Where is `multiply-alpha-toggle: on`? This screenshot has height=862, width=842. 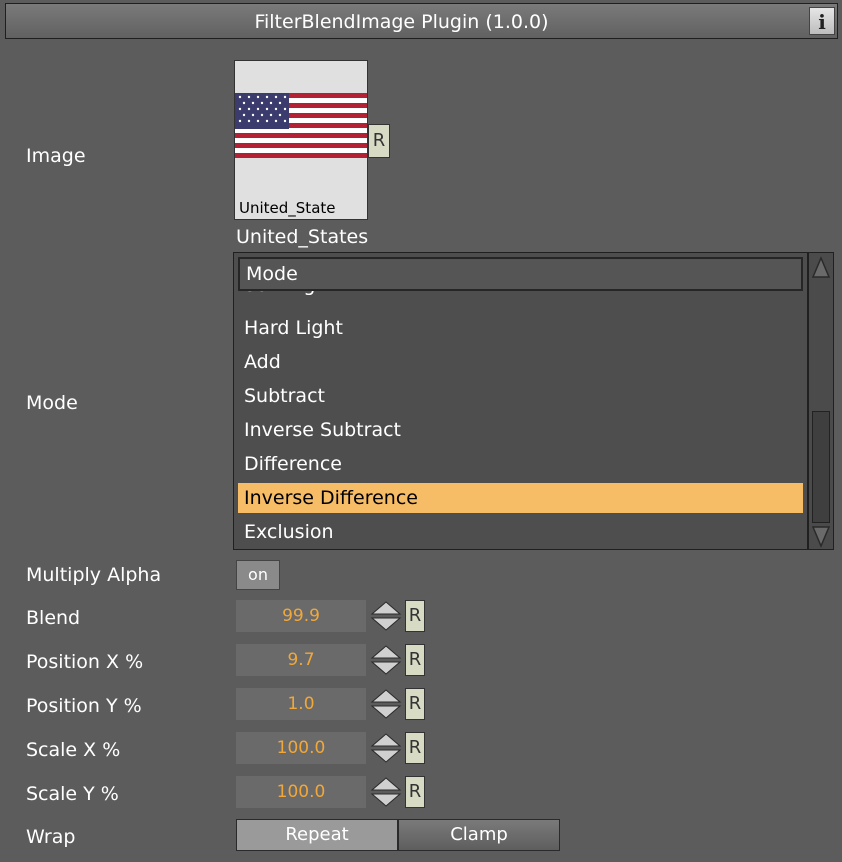
multiply-alpha-toggle: on is located at coordinates (258, 575).